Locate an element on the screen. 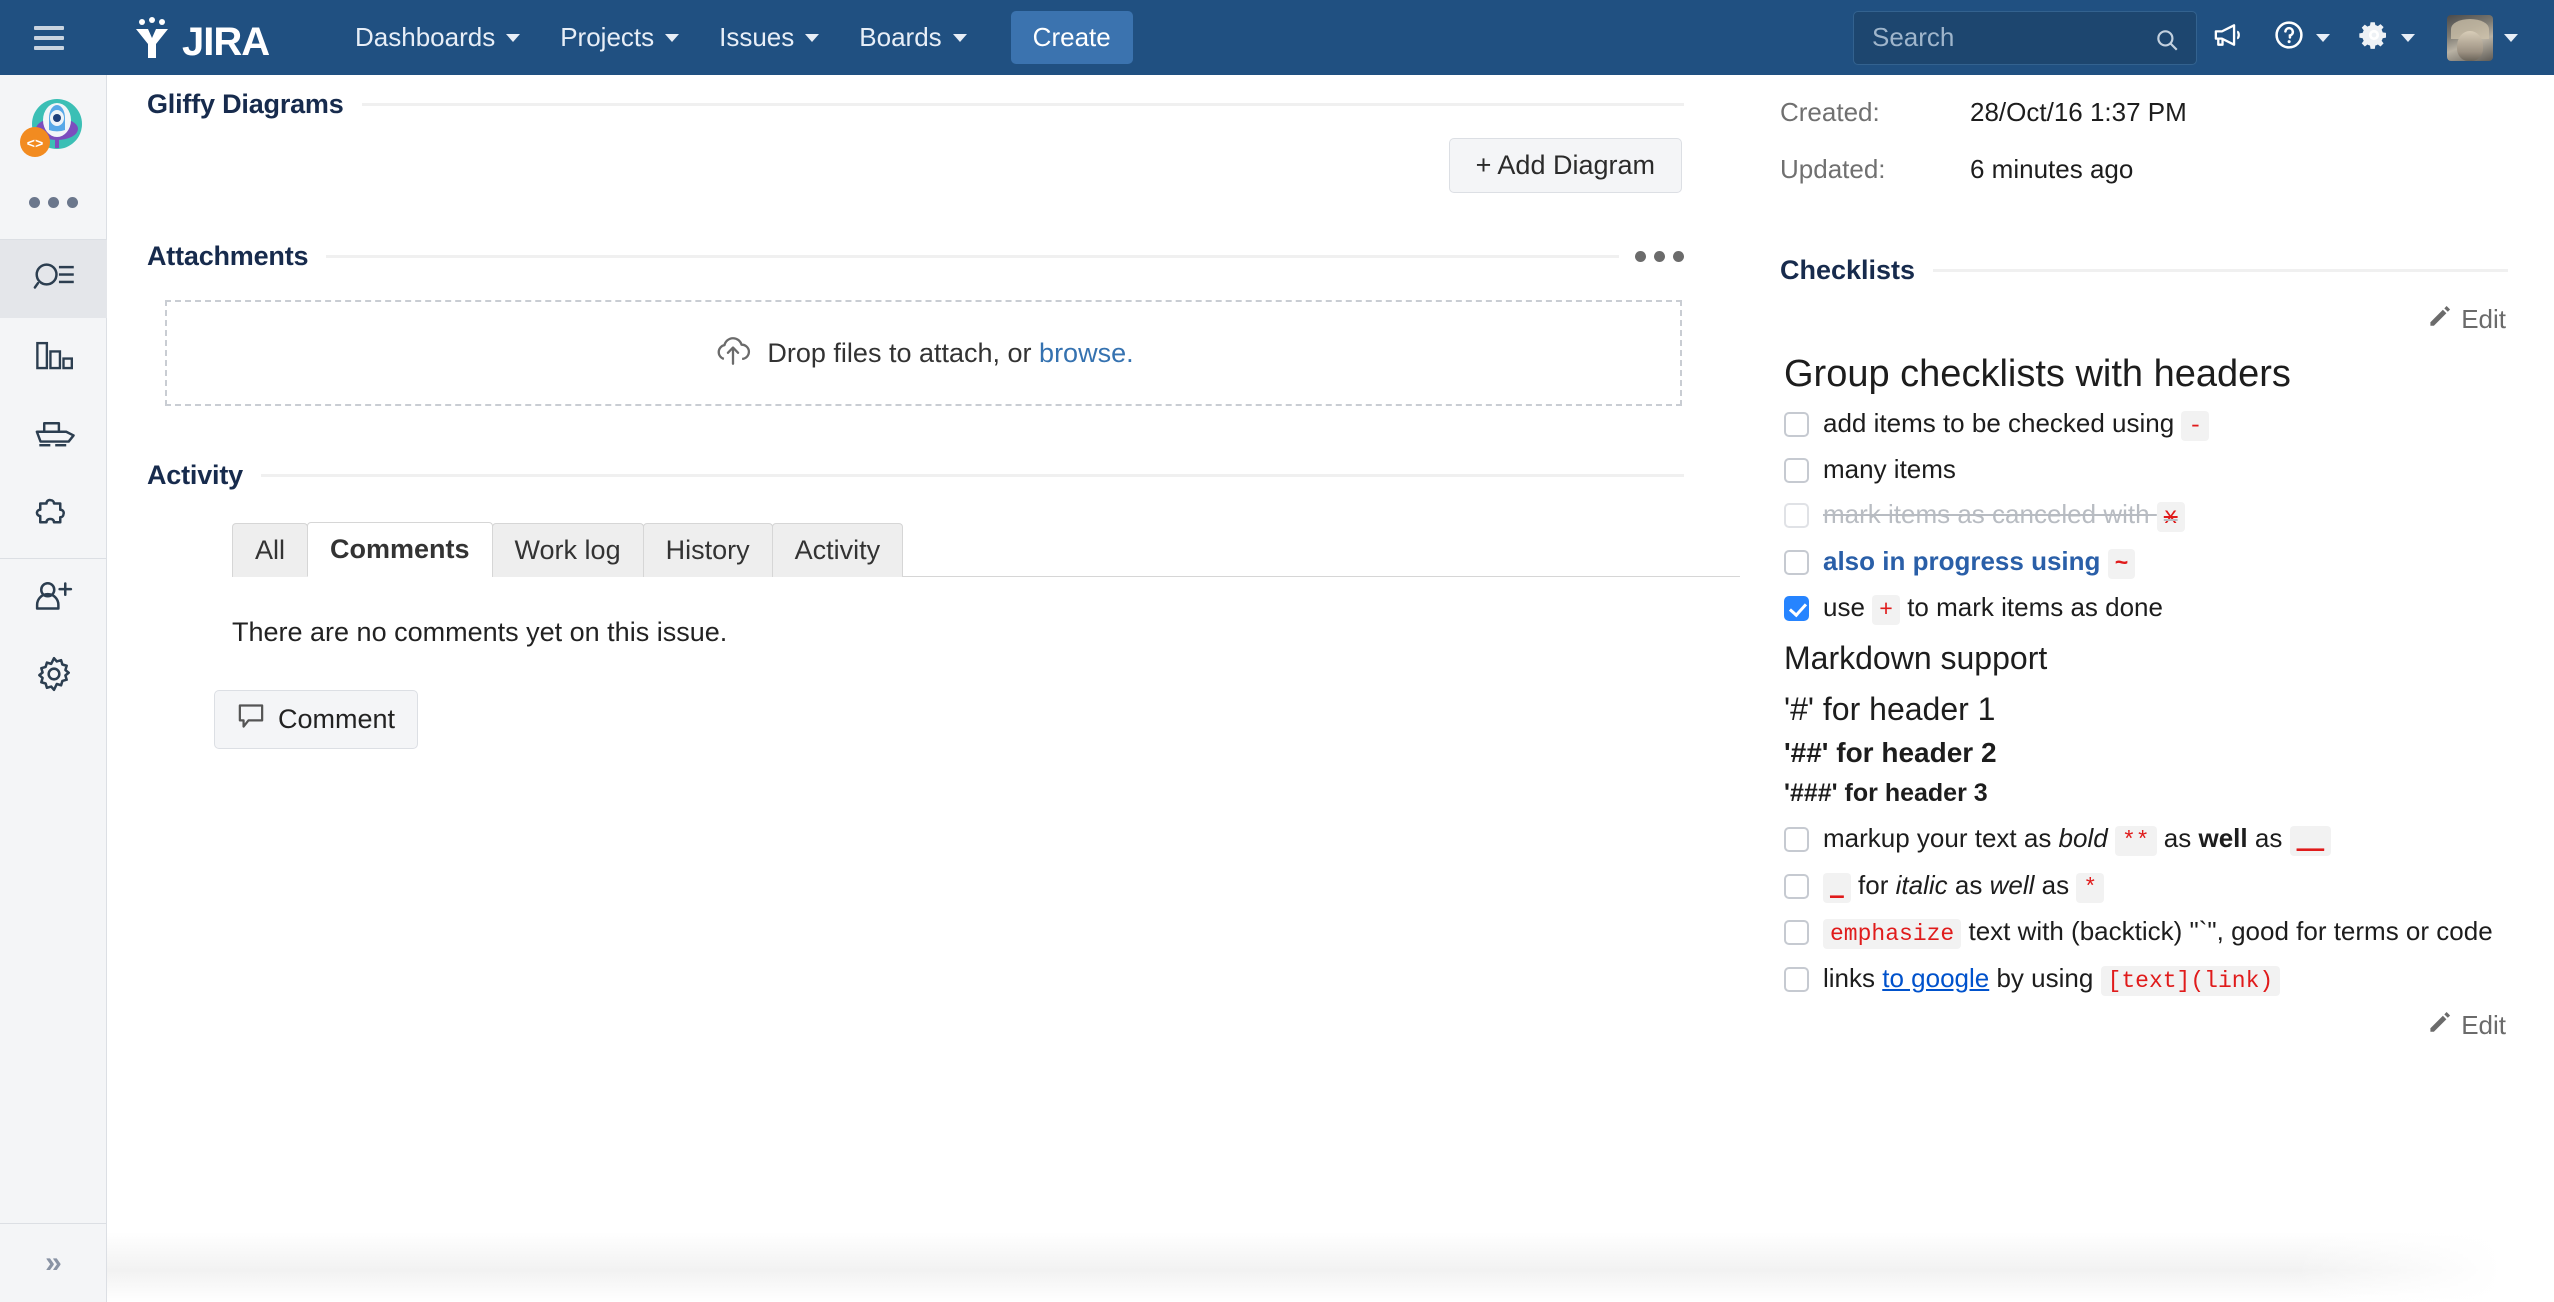 This screenshot has height=1302, width=2554. sidebar-item-invite-people is located at coordinates (53, 598).